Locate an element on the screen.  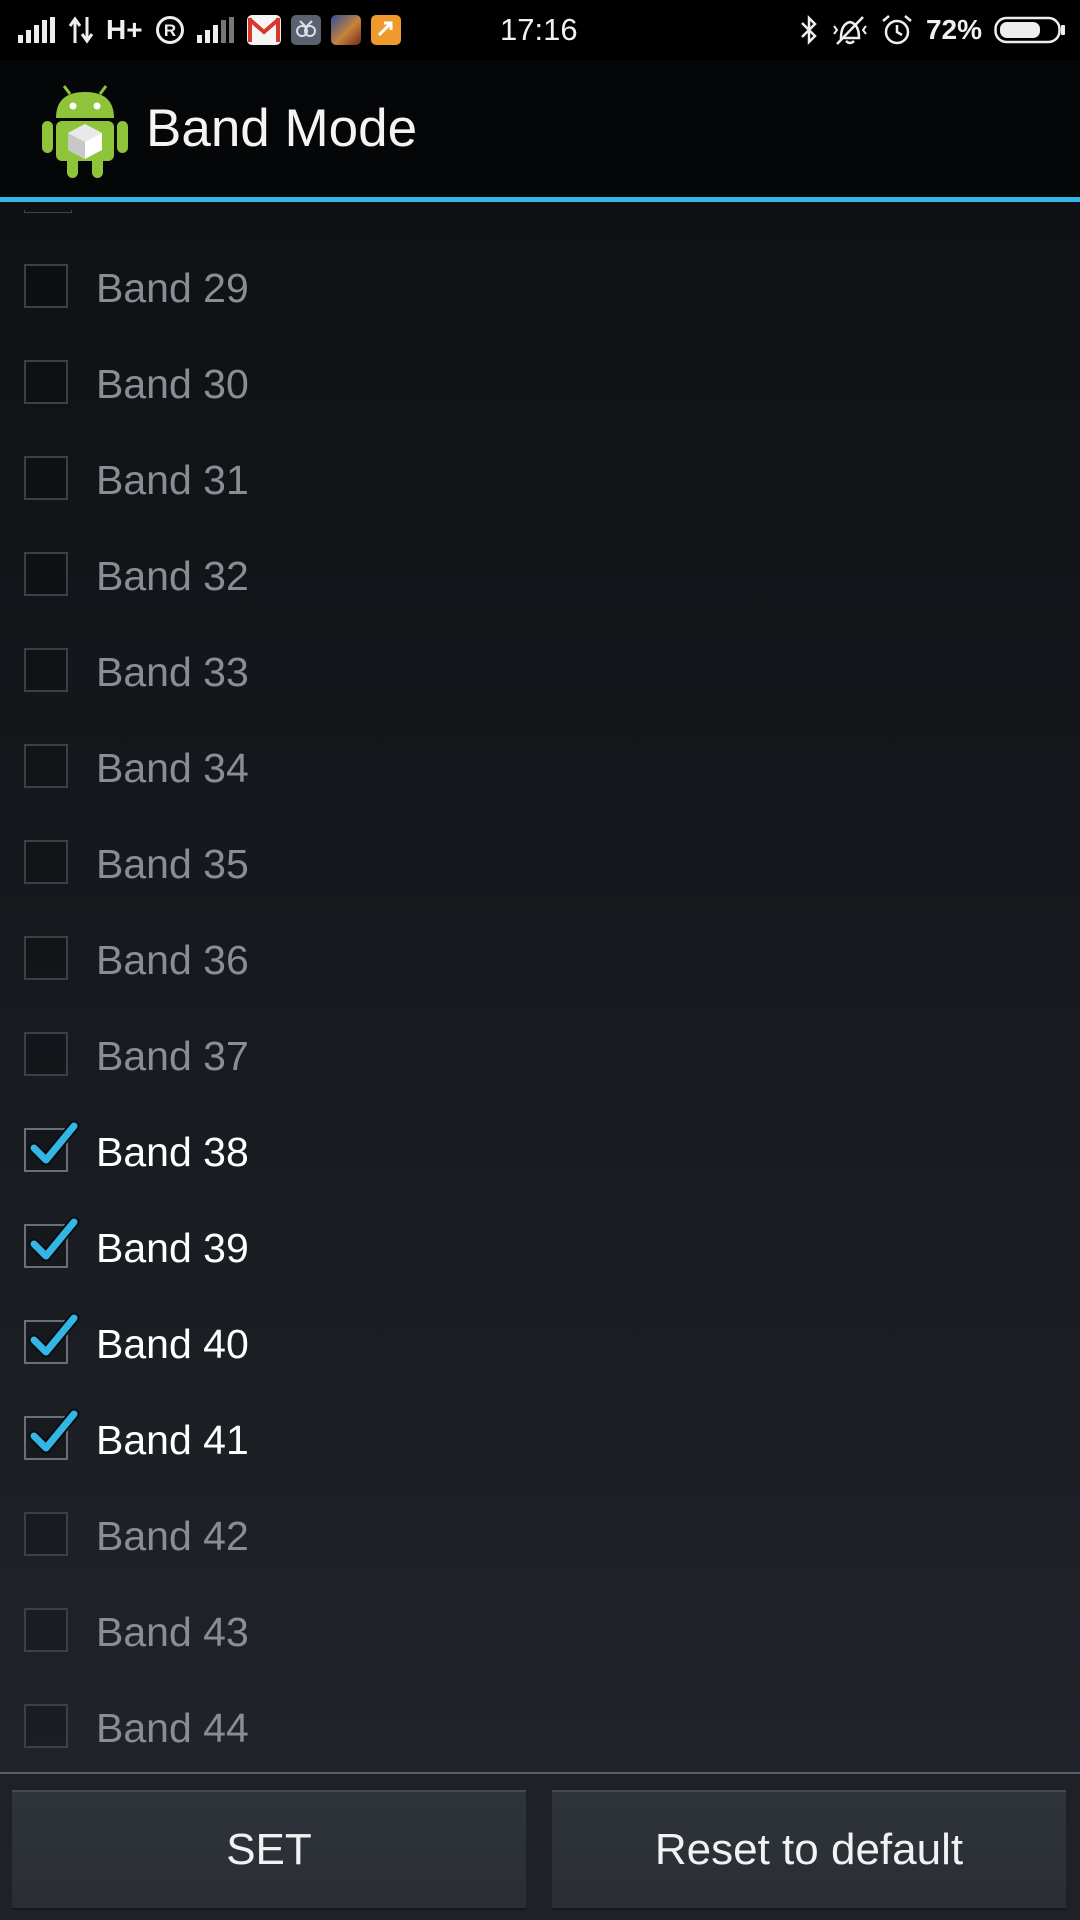
list-item: Band 31 is located at coordinates (540, 480).